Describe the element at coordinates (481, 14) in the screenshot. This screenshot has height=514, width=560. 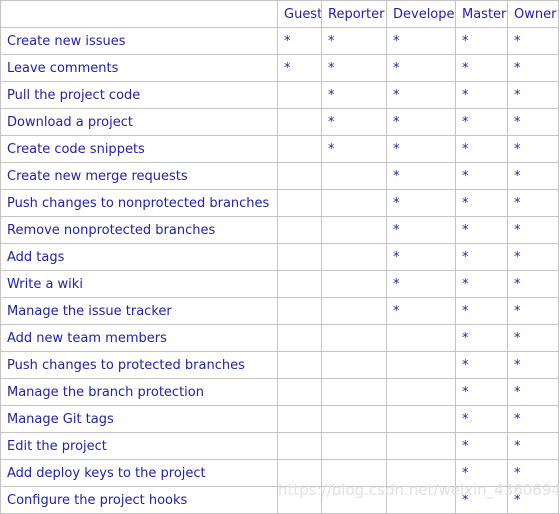
I see `column-header-master: Master` at that location.